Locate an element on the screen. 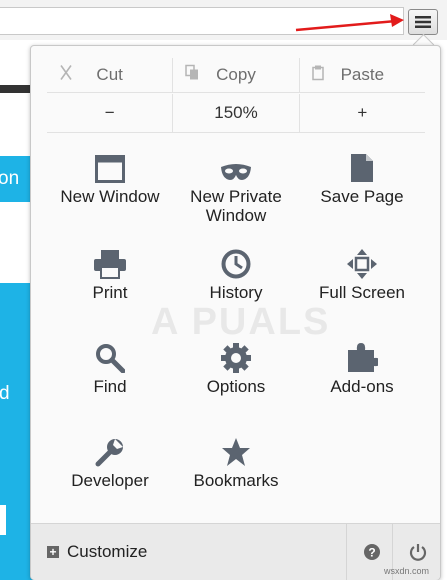 This screenshot has width=447, height=580. zoom-out-button: − is located at coordinates (109, 113).